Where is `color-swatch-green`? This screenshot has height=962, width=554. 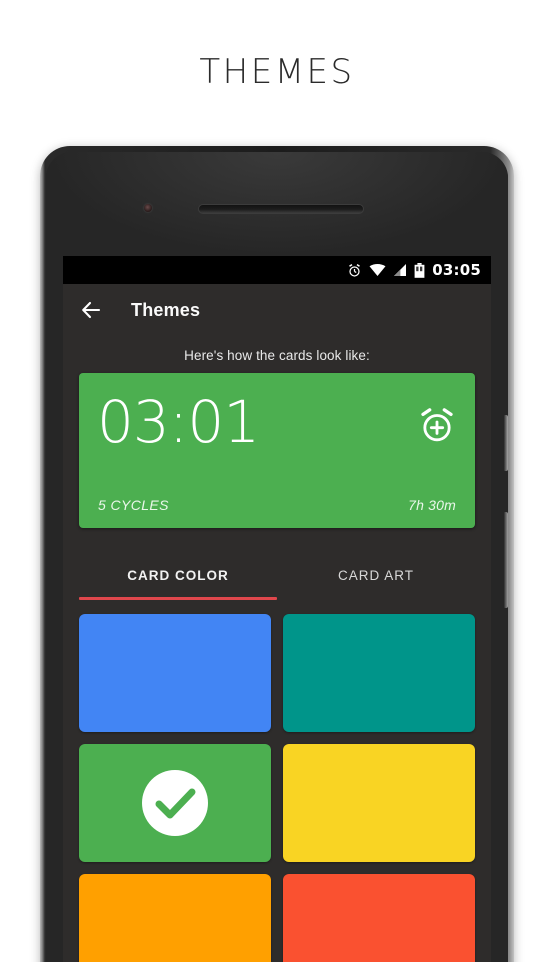
color-swatch-green is located at coordinates (175, 803).